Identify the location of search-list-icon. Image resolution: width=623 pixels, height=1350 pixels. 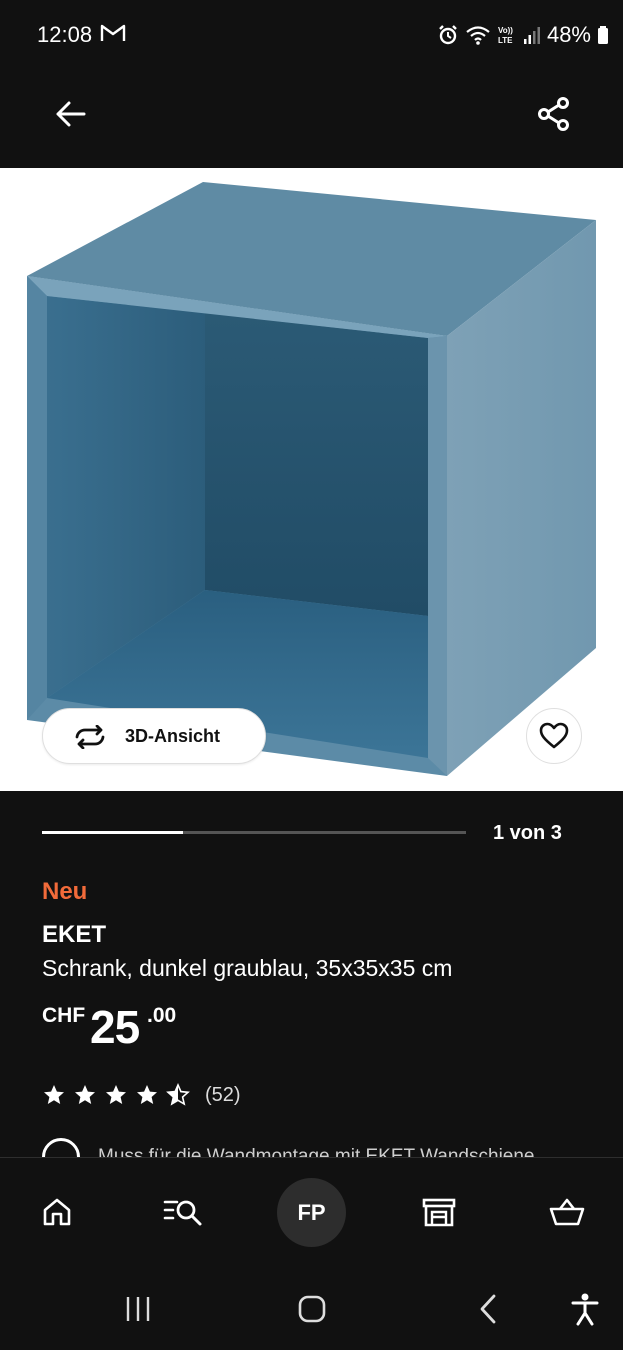
(182, 1213).